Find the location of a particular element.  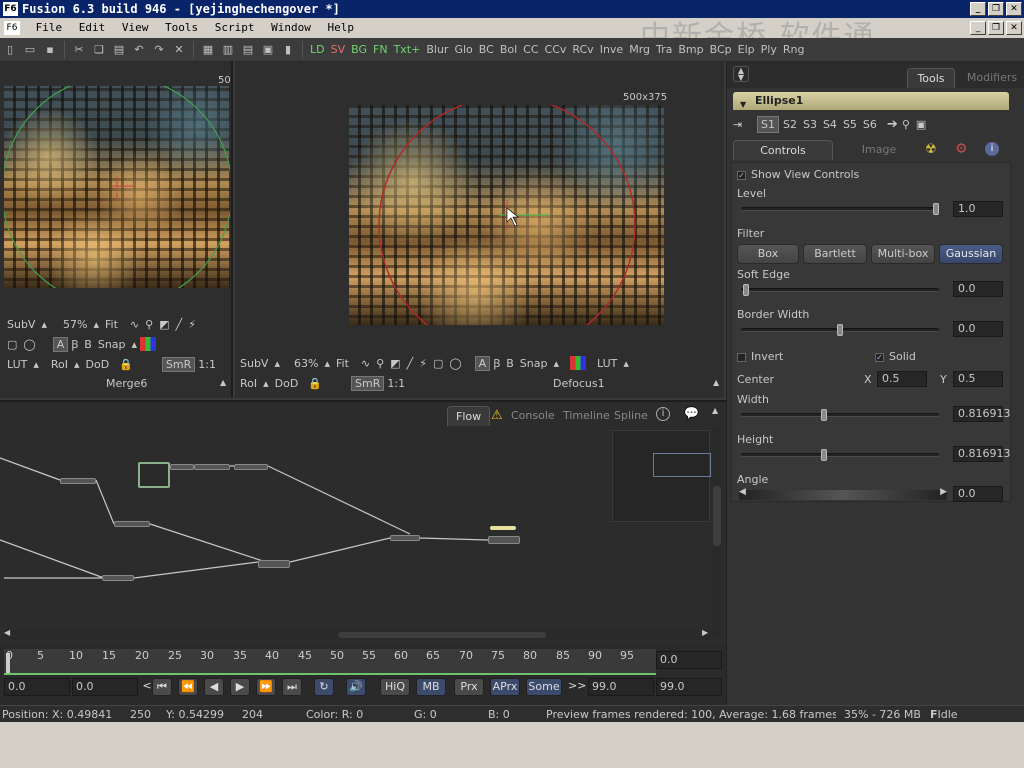

tool-ccv-button: CCv is located at coordinates (556, 50).